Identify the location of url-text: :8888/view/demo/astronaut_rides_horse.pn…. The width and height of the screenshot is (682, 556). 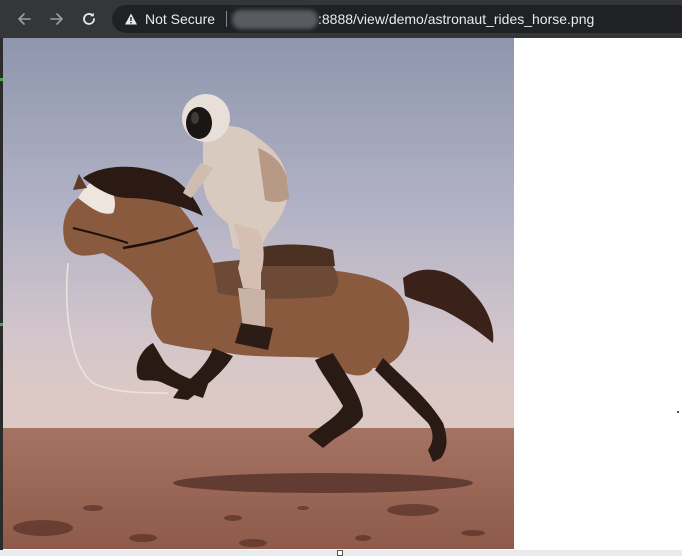
(456, 19).